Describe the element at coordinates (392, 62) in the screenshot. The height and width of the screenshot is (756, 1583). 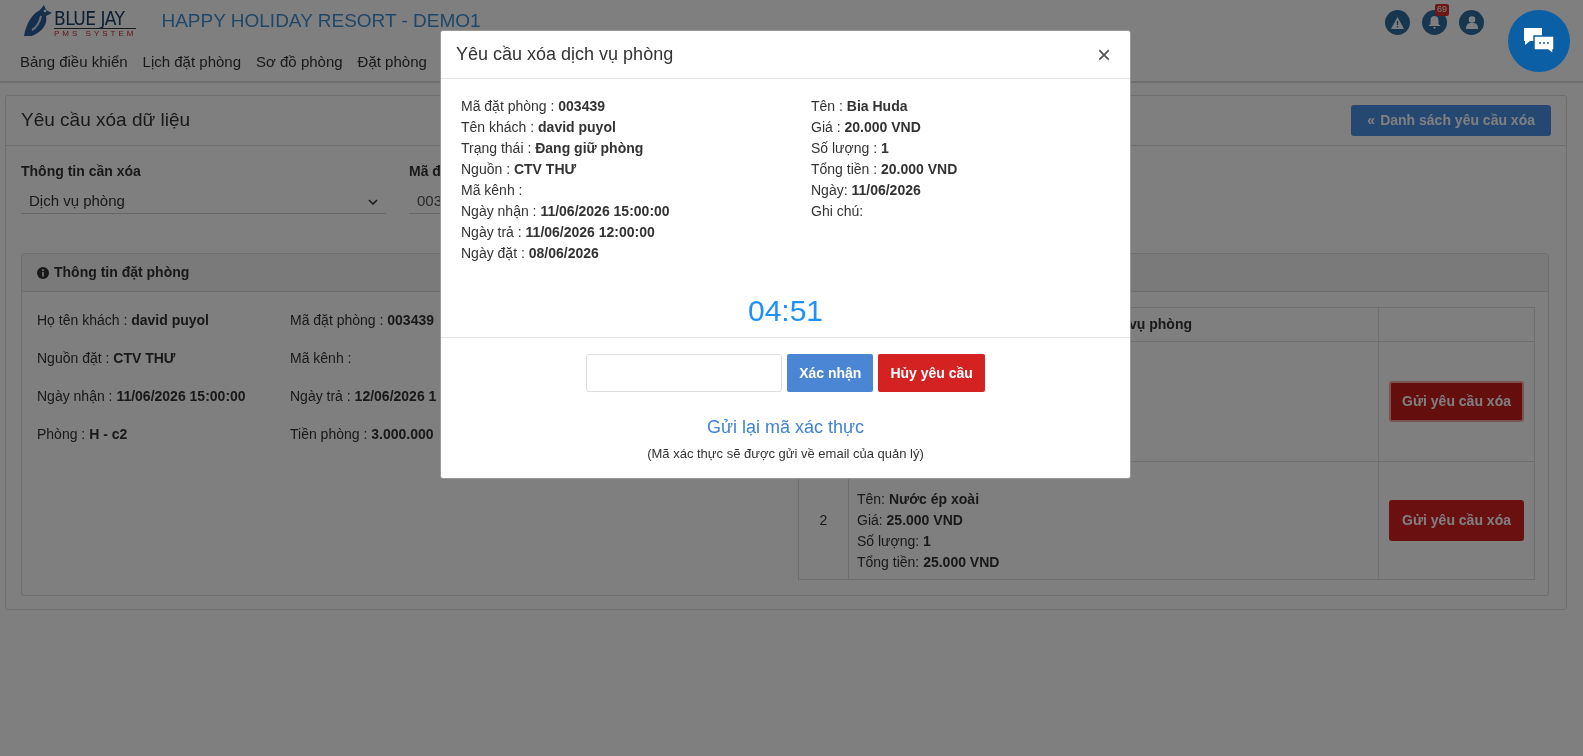
I see `nav-link: Đặt phòng` at that location.